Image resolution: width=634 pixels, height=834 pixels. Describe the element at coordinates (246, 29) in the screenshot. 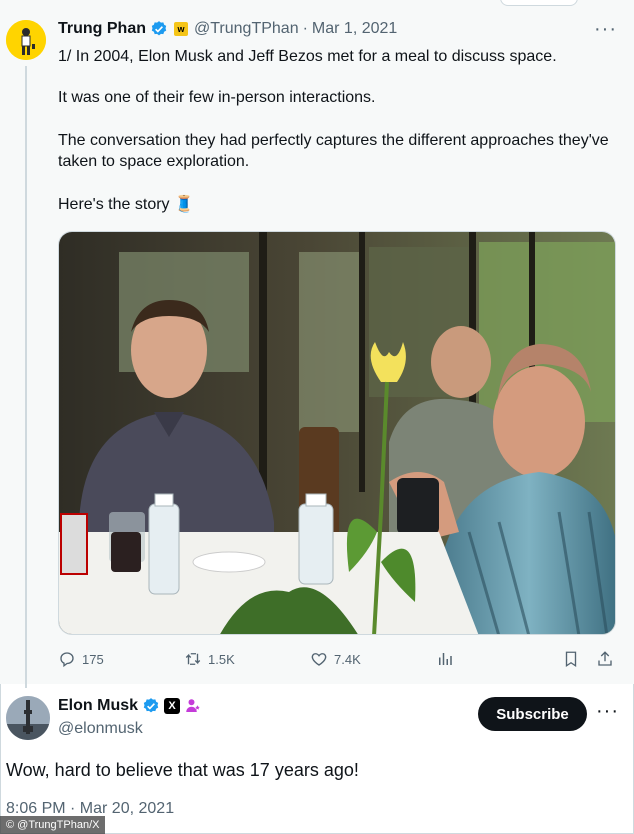

I see `author-handle: @TrungTPhan` at that location.